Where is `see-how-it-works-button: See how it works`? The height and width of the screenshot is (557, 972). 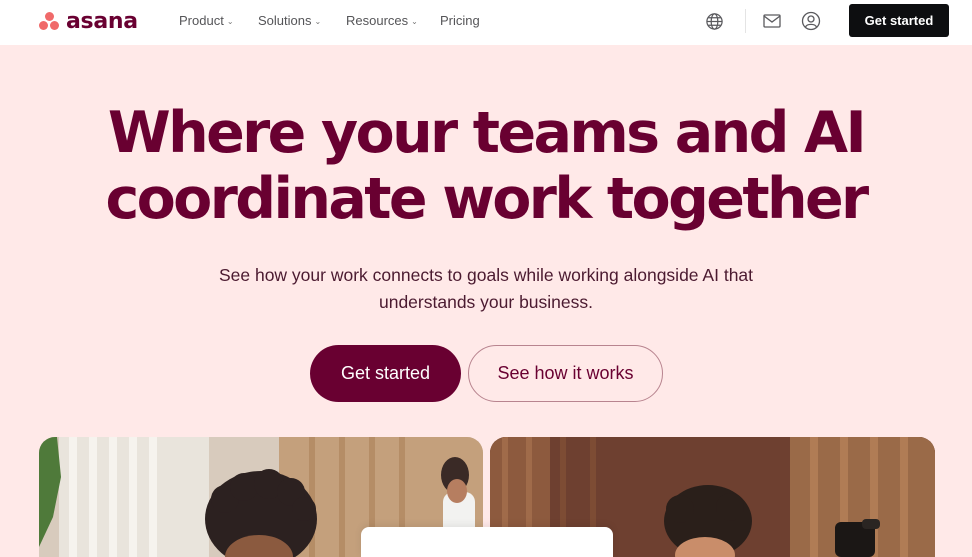 see-how-it-works-button: See how it works is located at coordinates (565, 373).